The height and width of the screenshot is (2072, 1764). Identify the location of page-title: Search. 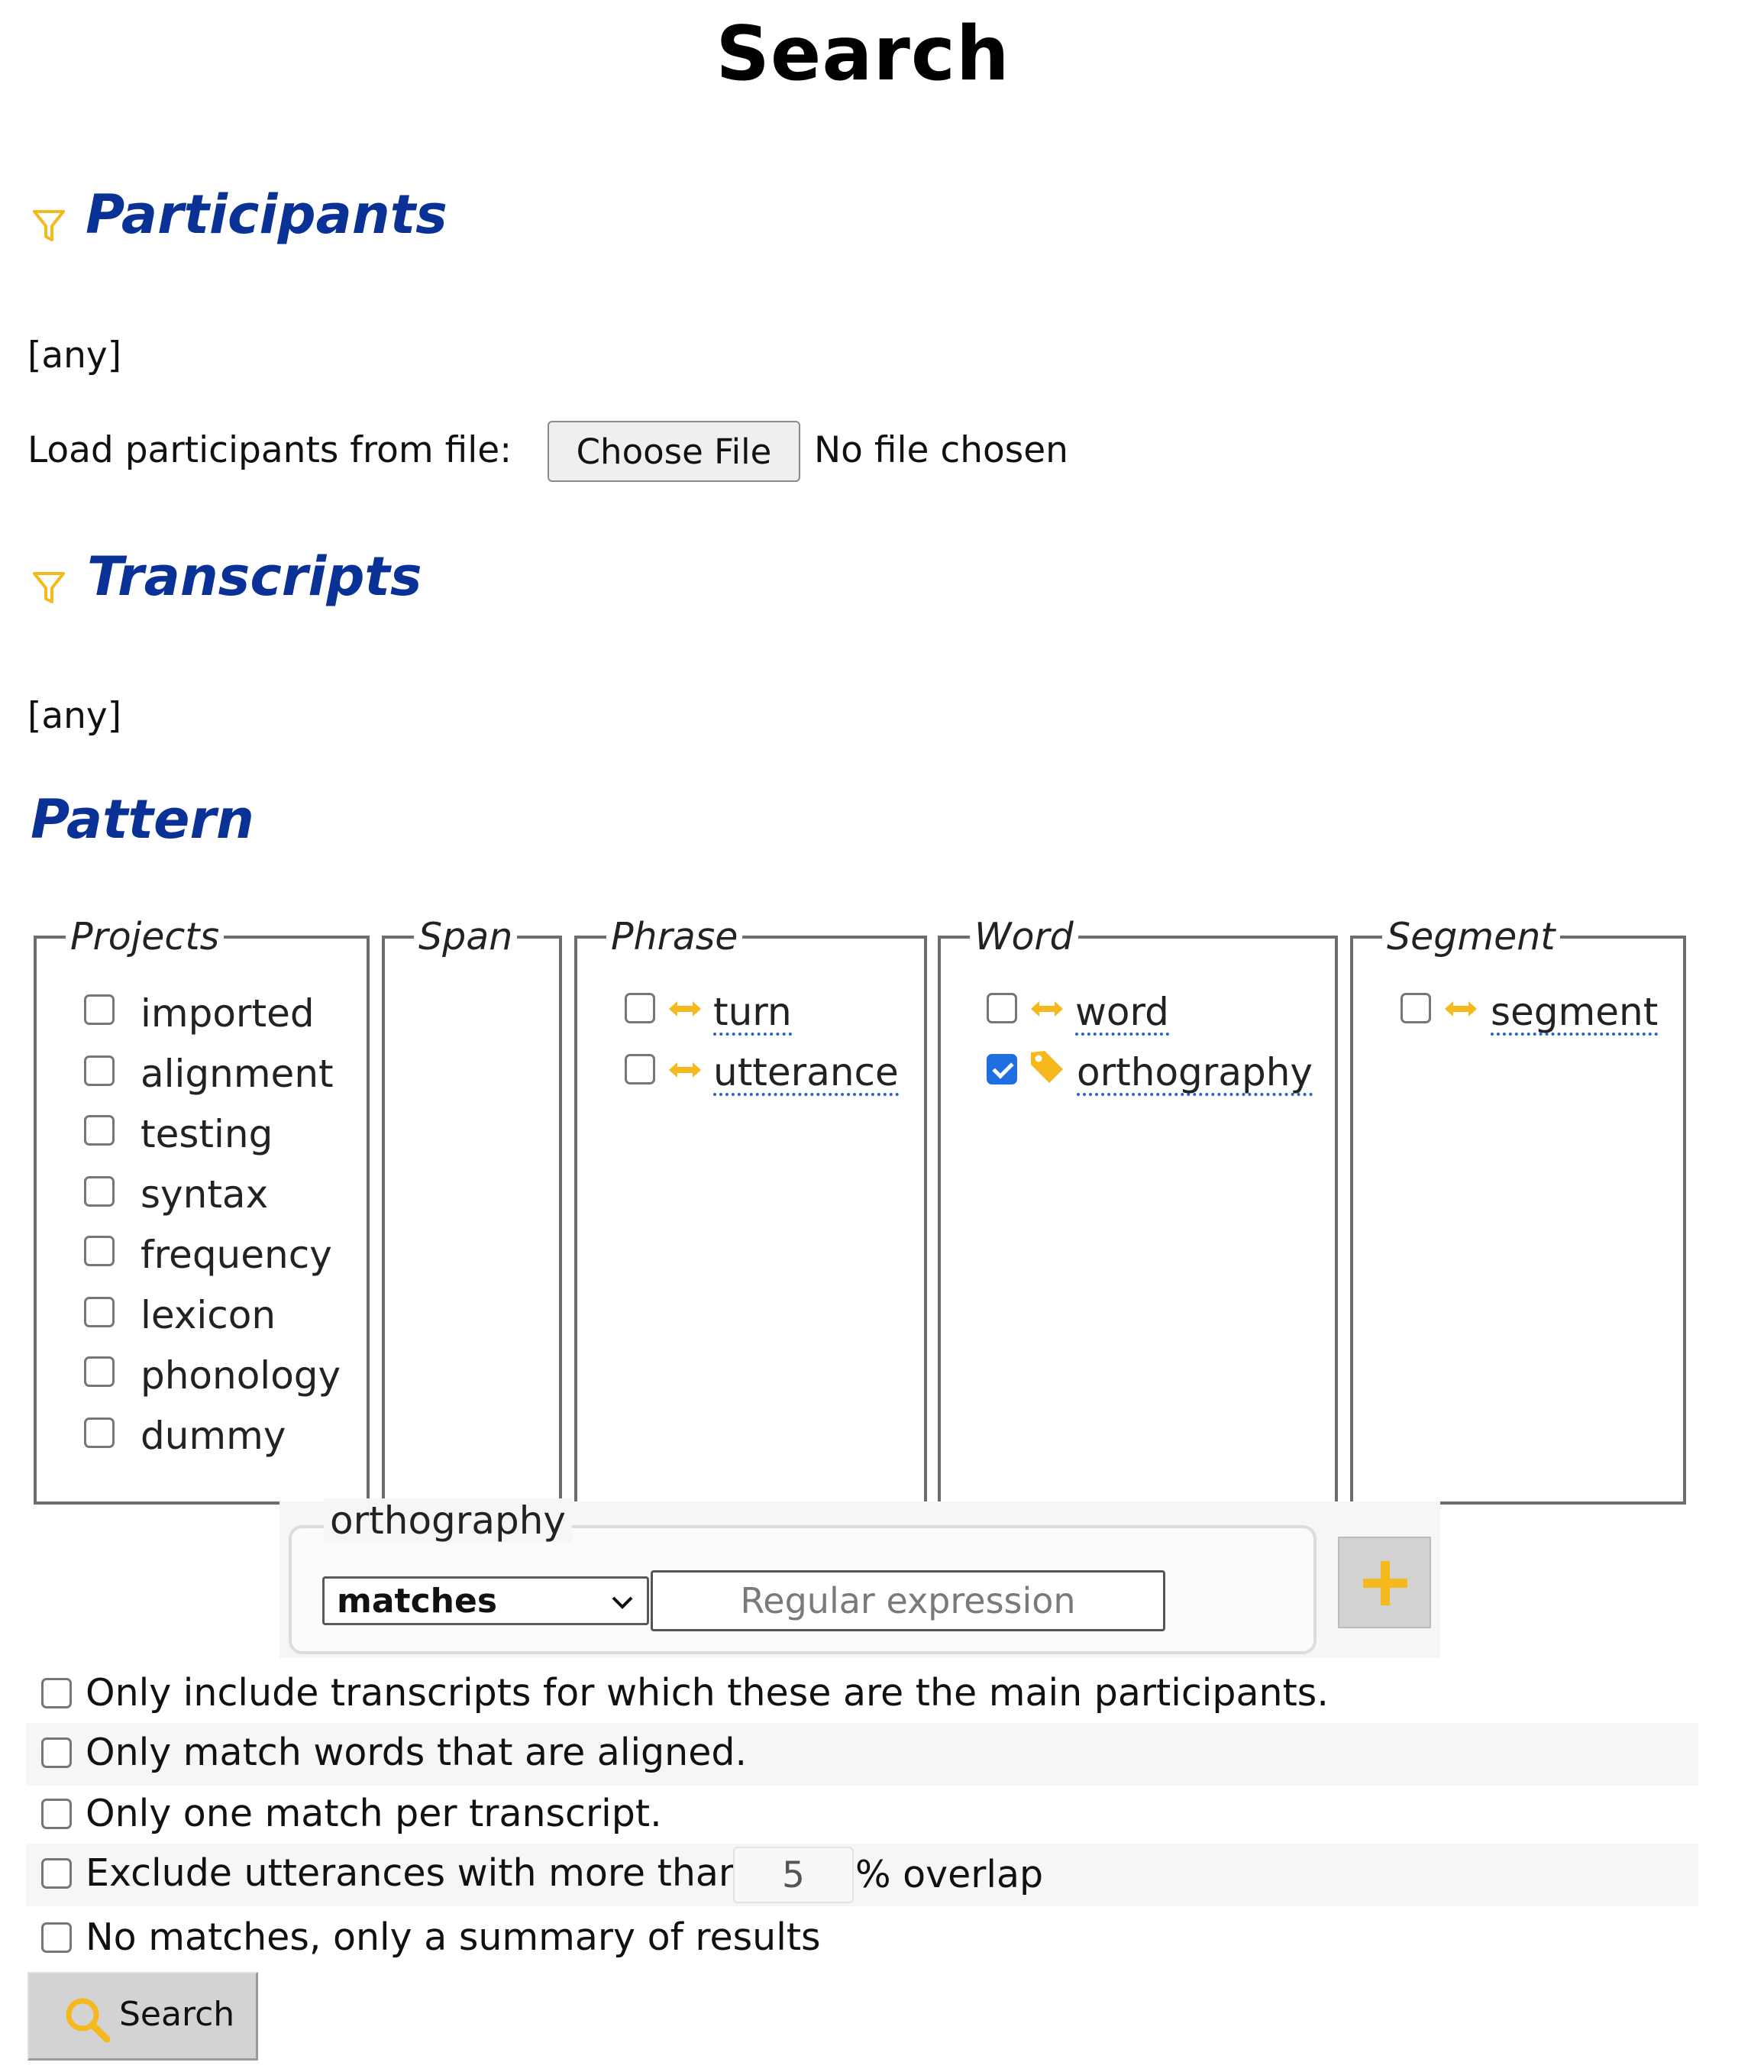
(863, 54).